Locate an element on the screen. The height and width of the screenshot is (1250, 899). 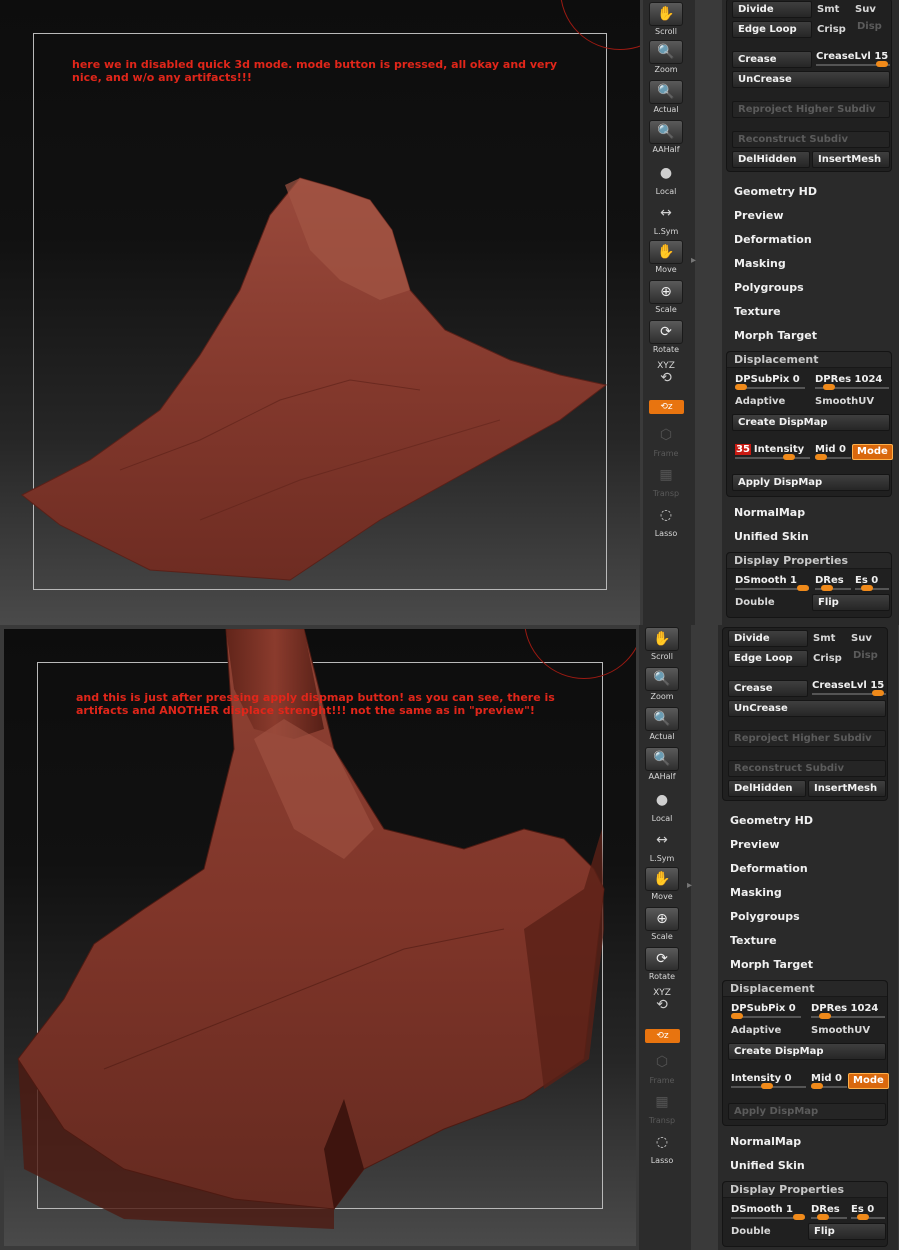
mid-slider: Mid 0 is located at coordinates (833, 454).